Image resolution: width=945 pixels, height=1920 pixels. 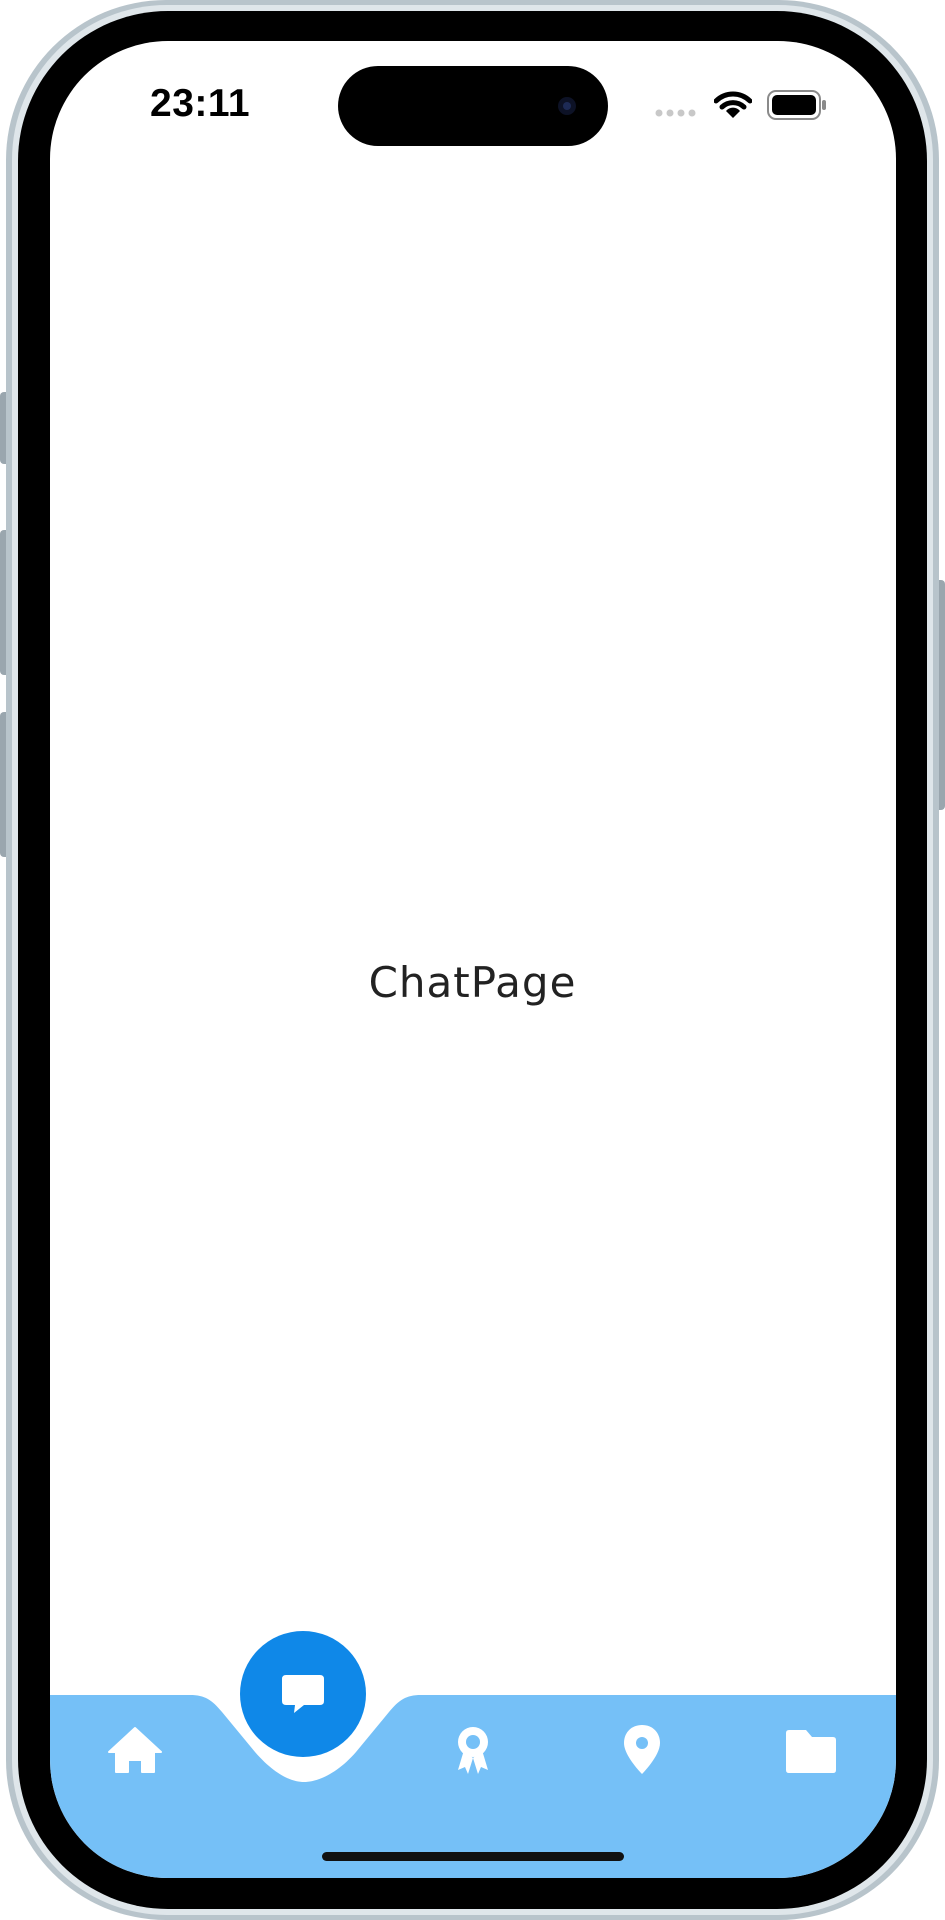 What do you see at coordinates (796, 105) in the screenshot?
I see `battery-icon` at bounding box center [796, 105].